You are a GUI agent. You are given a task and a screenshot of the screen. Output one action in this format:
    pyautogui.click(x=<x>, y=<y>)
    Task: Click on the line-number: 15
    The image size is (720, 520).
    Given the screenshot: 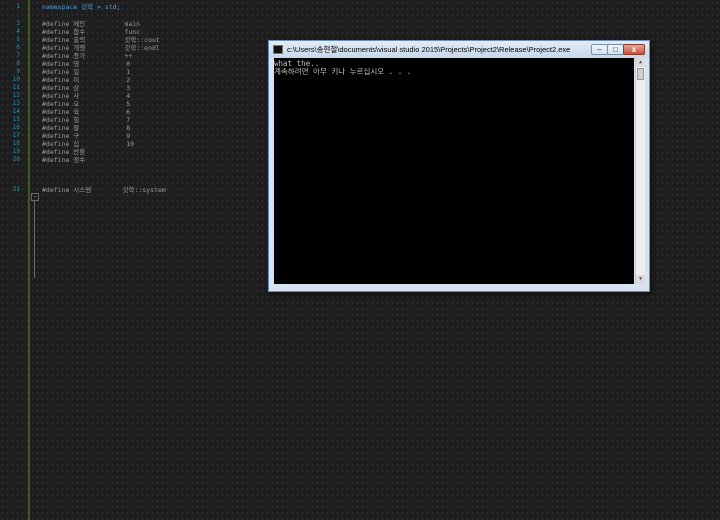 What is the action you would take?
    pyautogui.click(x=16, y=119)
    